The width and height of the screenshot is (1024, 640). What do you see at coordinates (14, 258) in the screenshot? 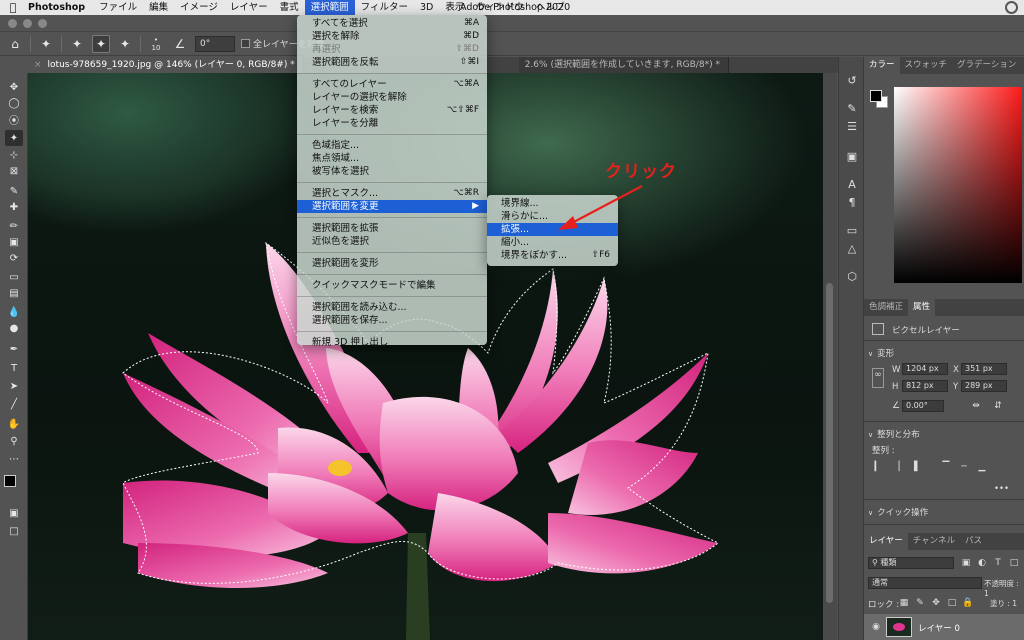
I see `history-brush-icon: ⟳` at bounding box center [14, 258].